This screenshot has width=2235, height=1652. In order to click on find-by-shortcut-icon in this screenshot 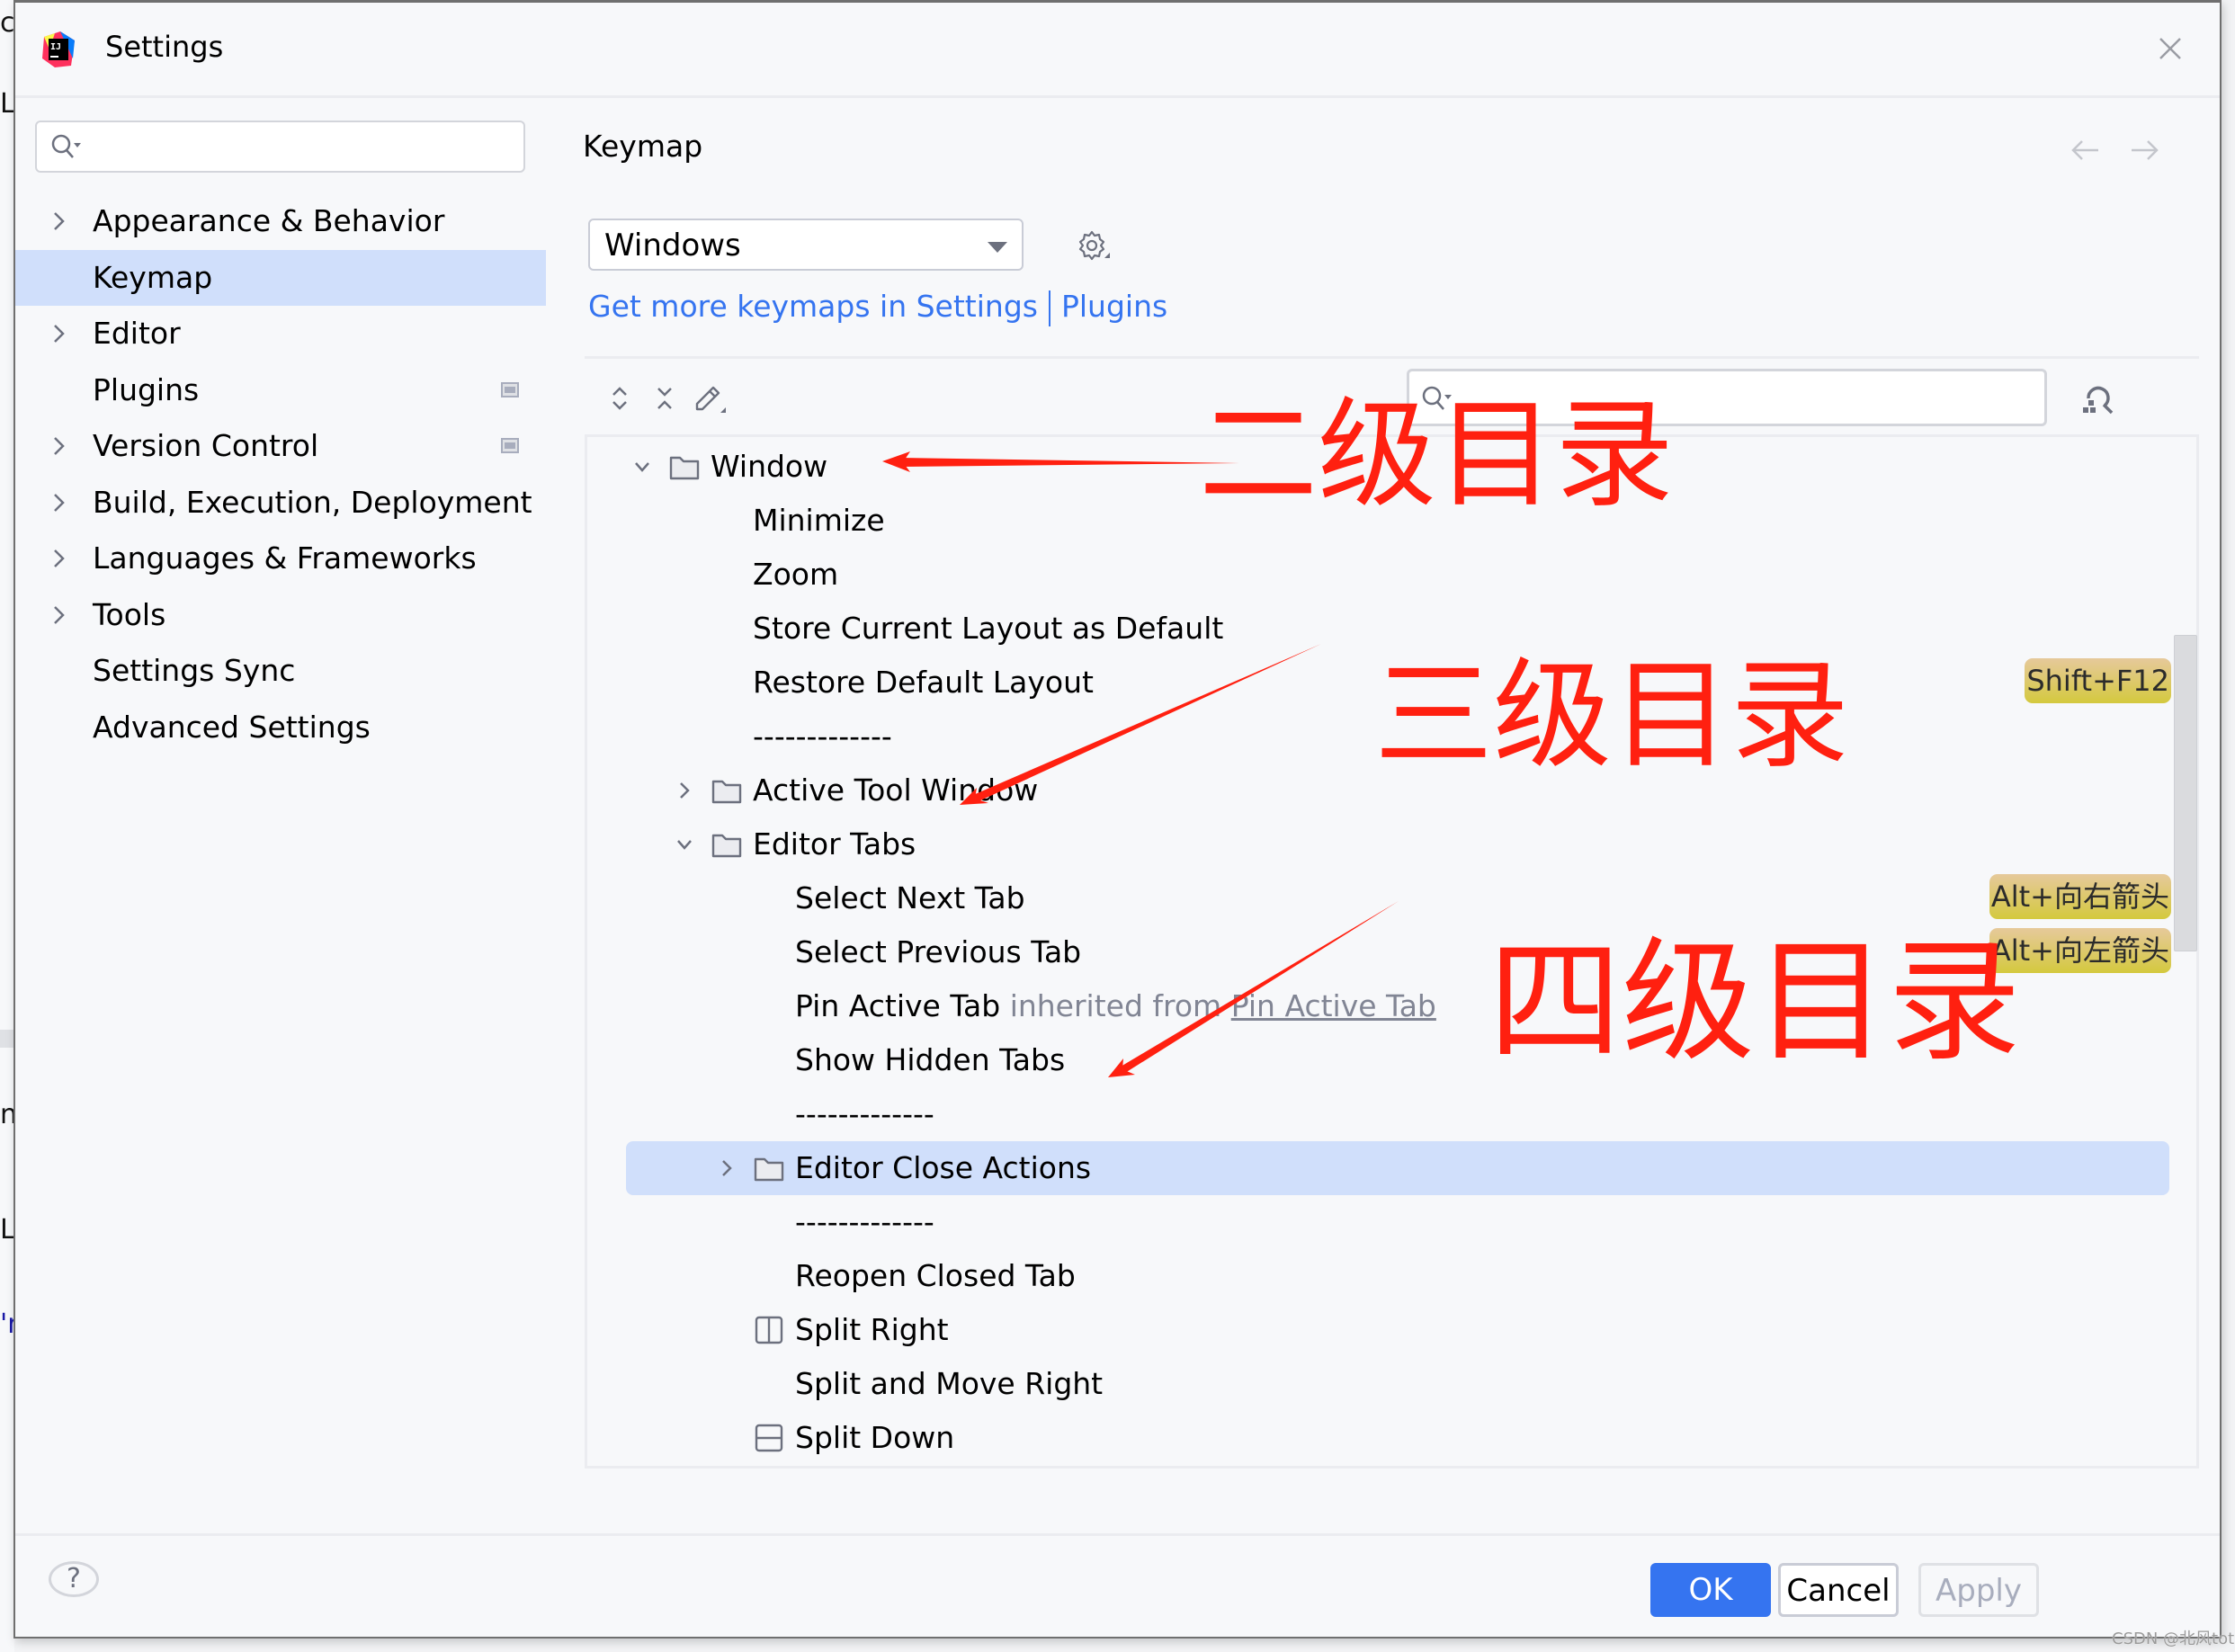, I will do `click(2097, 398)`.